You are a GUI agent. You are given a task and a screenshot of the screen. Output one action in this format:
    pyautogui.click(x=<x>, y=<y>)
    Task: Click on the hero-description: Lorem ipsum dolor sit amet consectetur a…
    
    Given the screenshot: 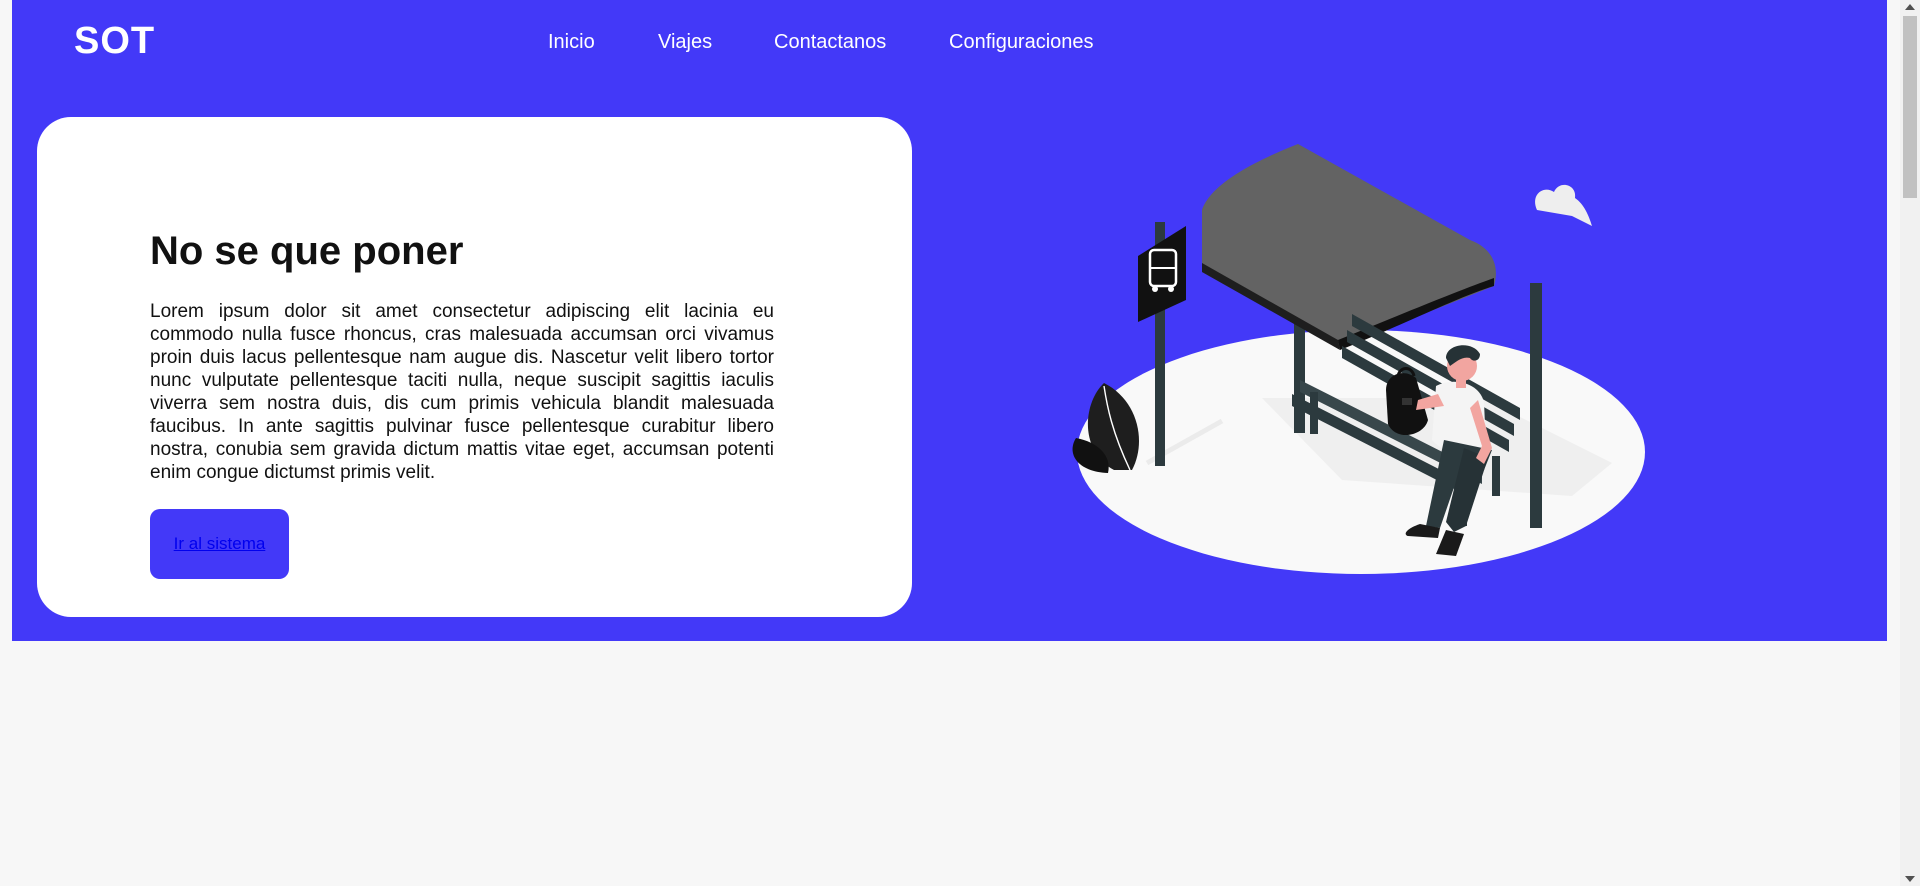 What is the action you would take?
    pyautogui.click(x=462, y=392)
    